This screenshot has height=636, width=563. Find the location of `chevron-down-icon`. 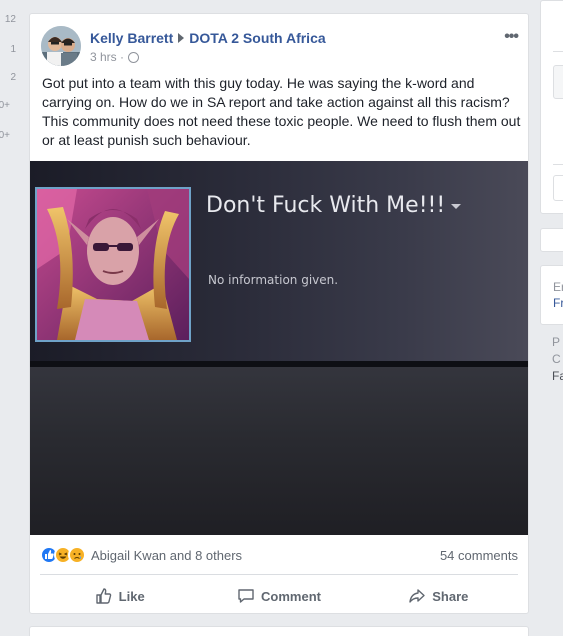

chevron-down-icon is located at coordinates (456, 206).